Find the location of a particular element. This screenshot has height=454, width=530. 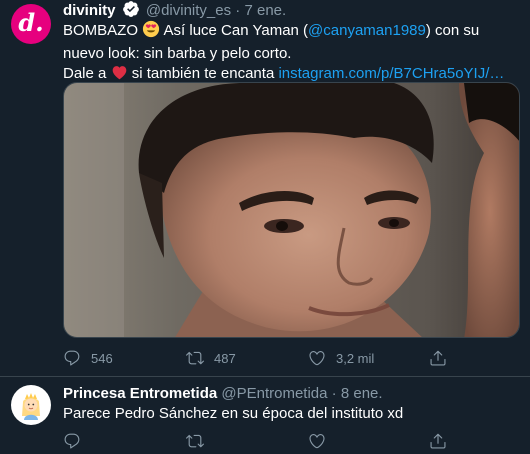

avatar-princesa is located at coordinates (31, 405).